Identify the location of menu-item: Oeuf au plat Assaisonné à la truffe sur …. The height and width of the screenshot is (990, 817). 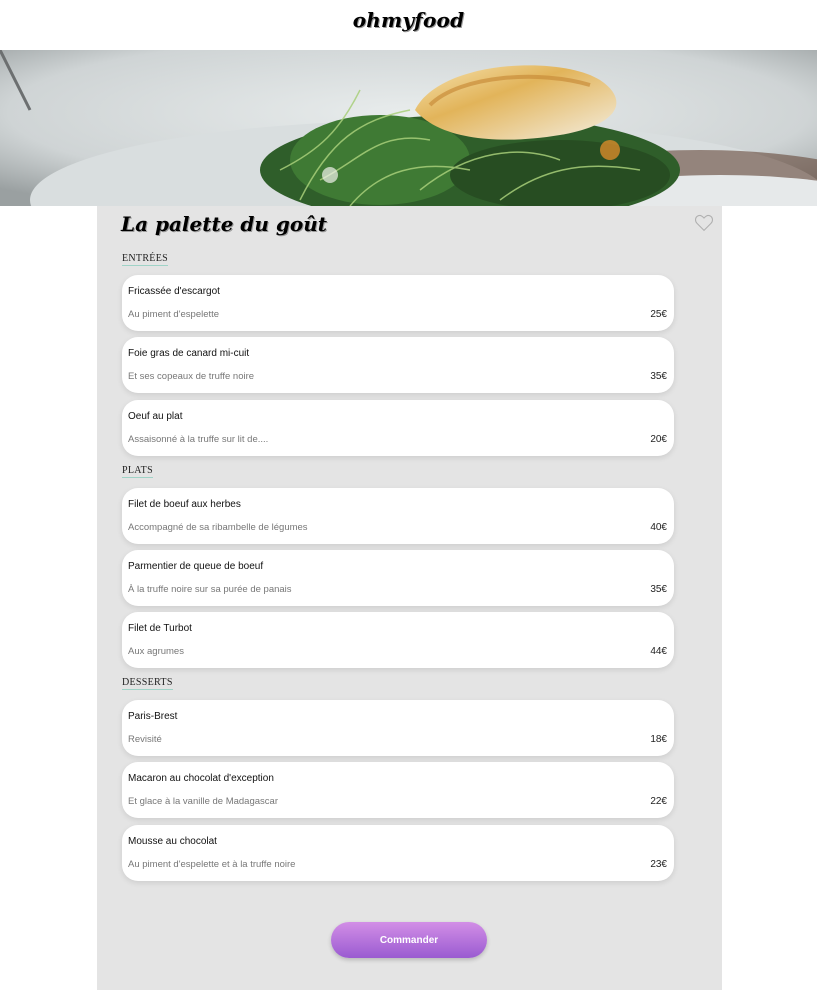
(398, 428).